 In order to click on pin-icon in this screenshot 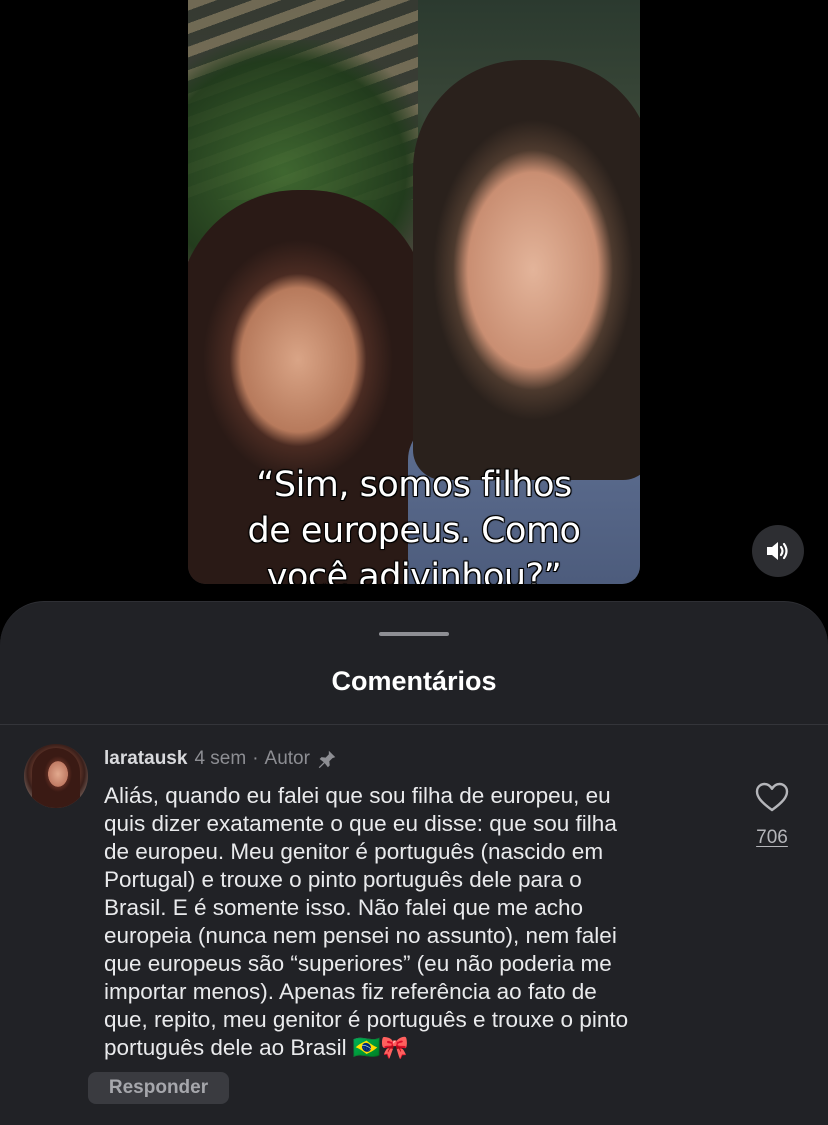, I will do `click(327, 759)`.